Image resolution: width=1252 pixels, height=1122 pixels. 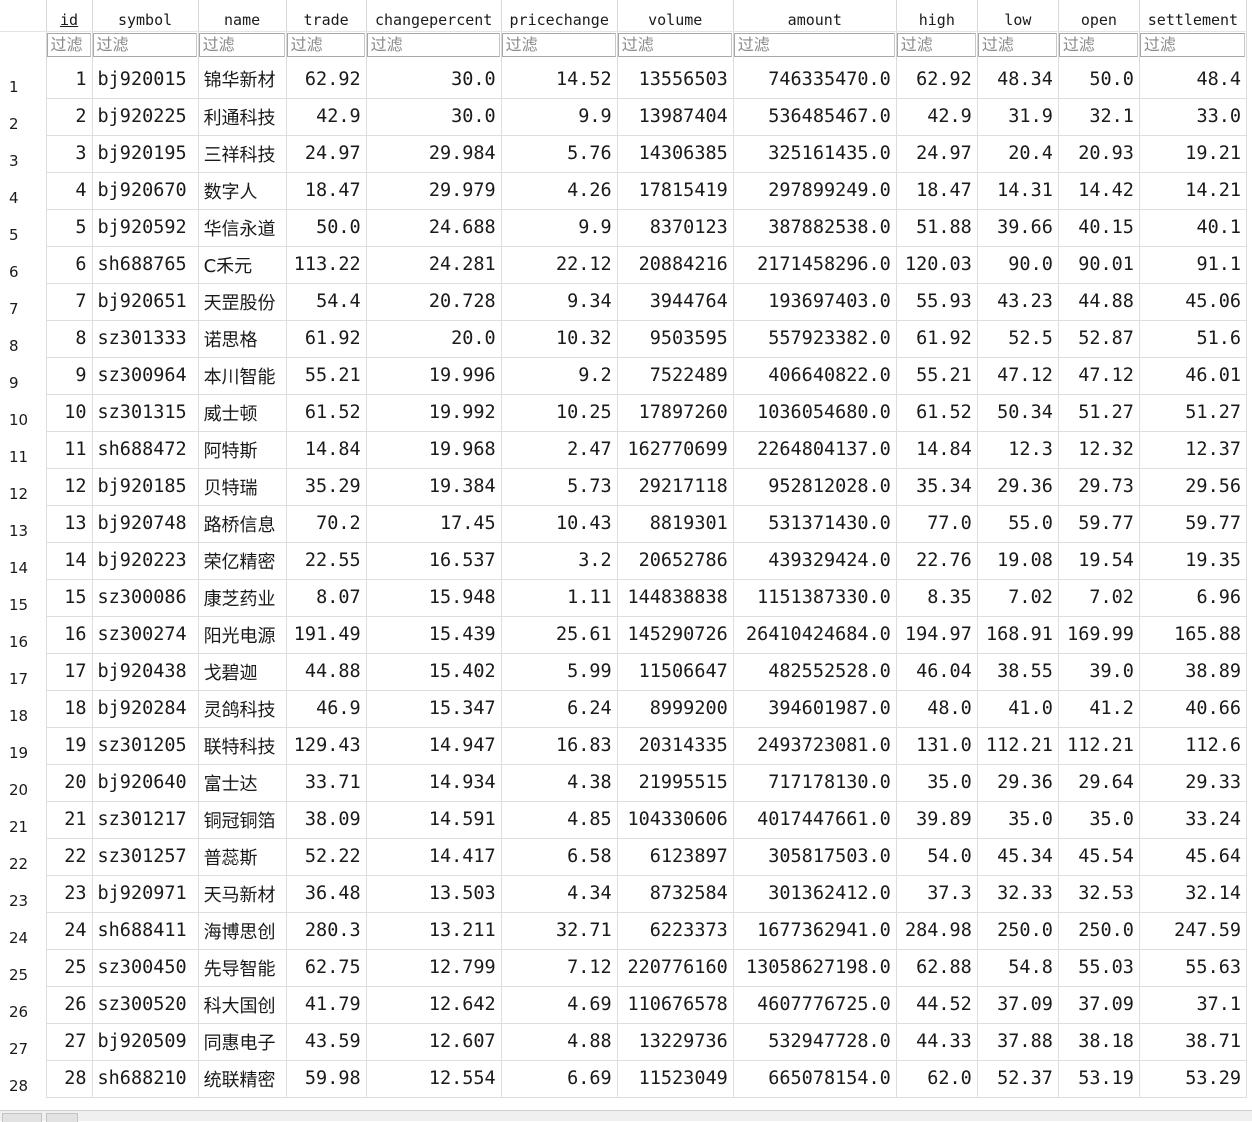 What do you see at coordinates (1193, 709) in the screenshot?
I see `cell-settlement: 40.66` at bounding box center [1193, 709].